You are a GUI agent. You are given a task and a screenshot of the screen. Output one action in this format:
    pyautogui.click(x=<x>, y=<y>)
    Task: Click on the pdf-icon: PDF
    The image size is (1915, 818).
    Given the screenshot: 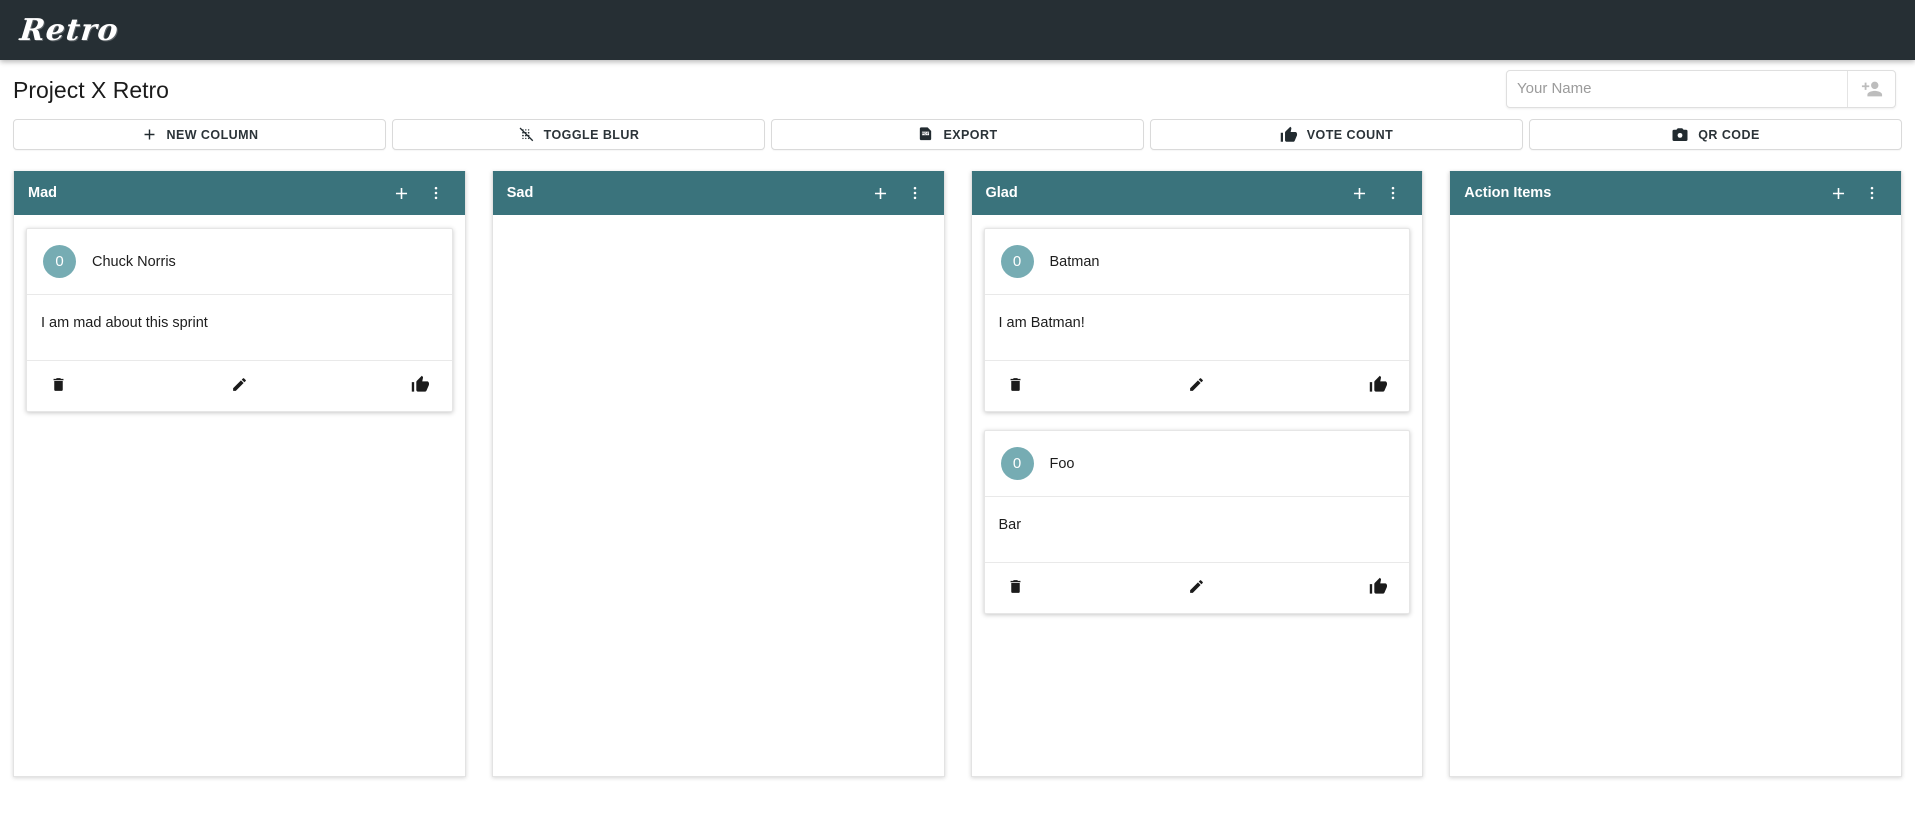 What is the action you would take?
    pyautogui.click(x=925, y=134)
    